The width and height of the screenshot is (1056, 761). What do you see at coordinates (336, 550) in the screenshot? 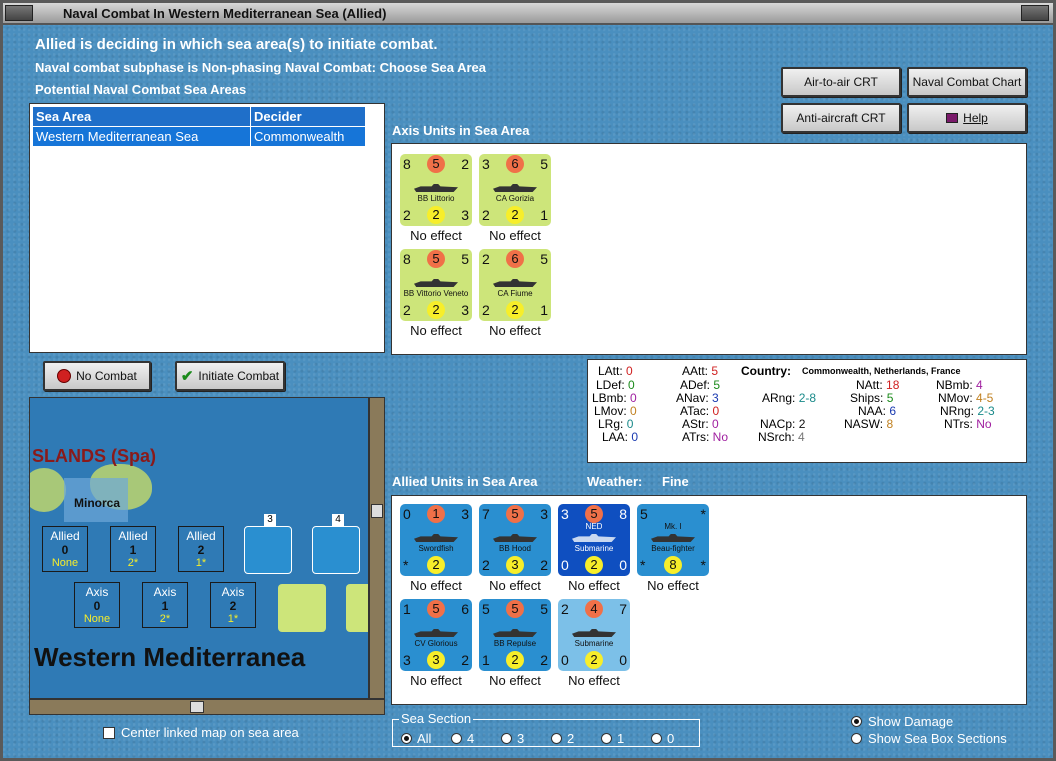
I see `map-counter-swordfish` at bounding box center [336, 550].